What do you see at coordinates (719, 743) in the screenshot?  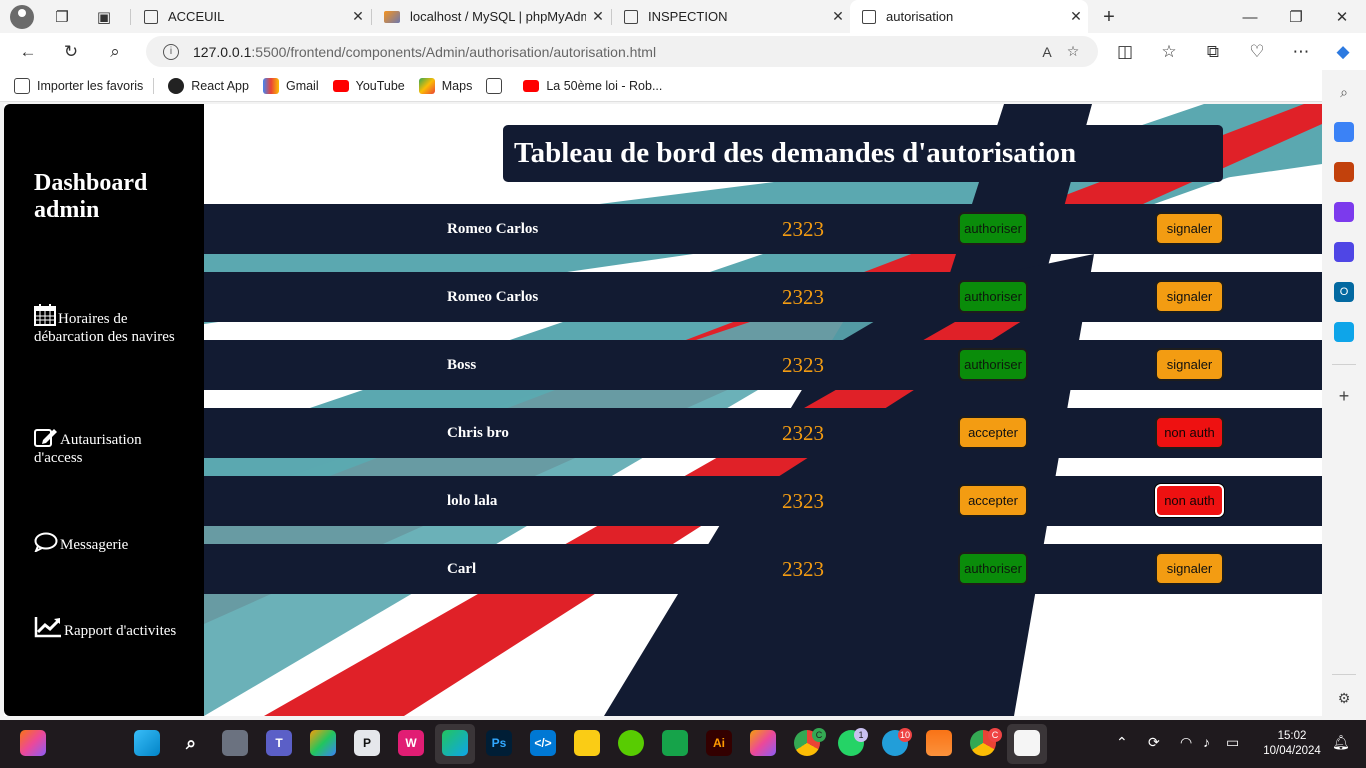 I see `illustrator-icon: Ai` at bounding box center [719, 743].